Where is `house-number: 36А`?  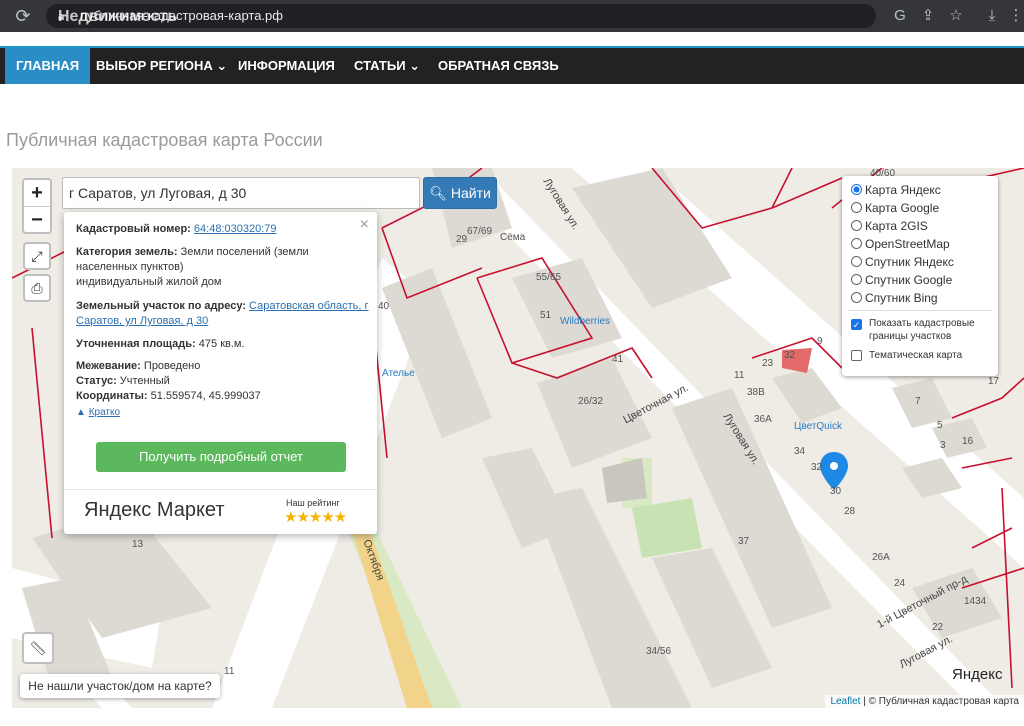 house-number: 36А is located at coordinates (763, 419).